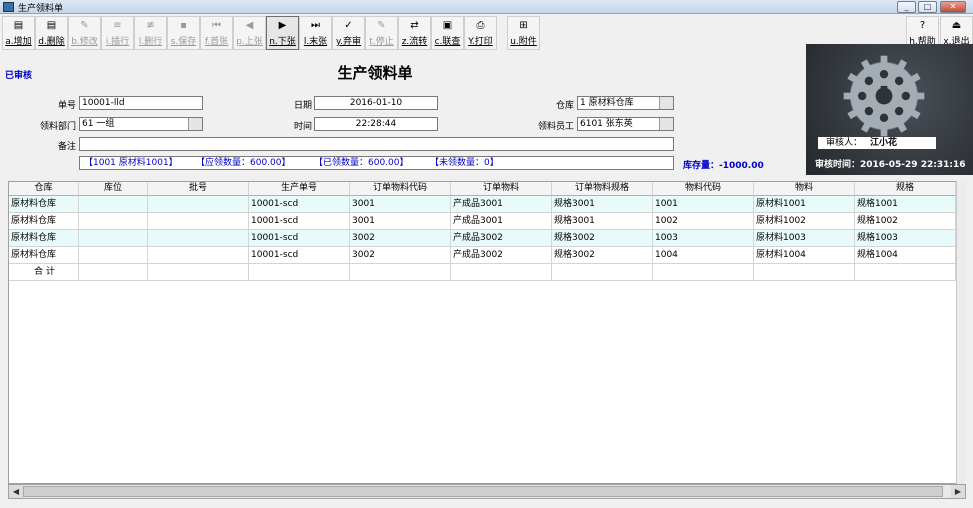 This screenshot has width=973, height=508. I want to click on column-header: 订单物料, so click(501, 189).